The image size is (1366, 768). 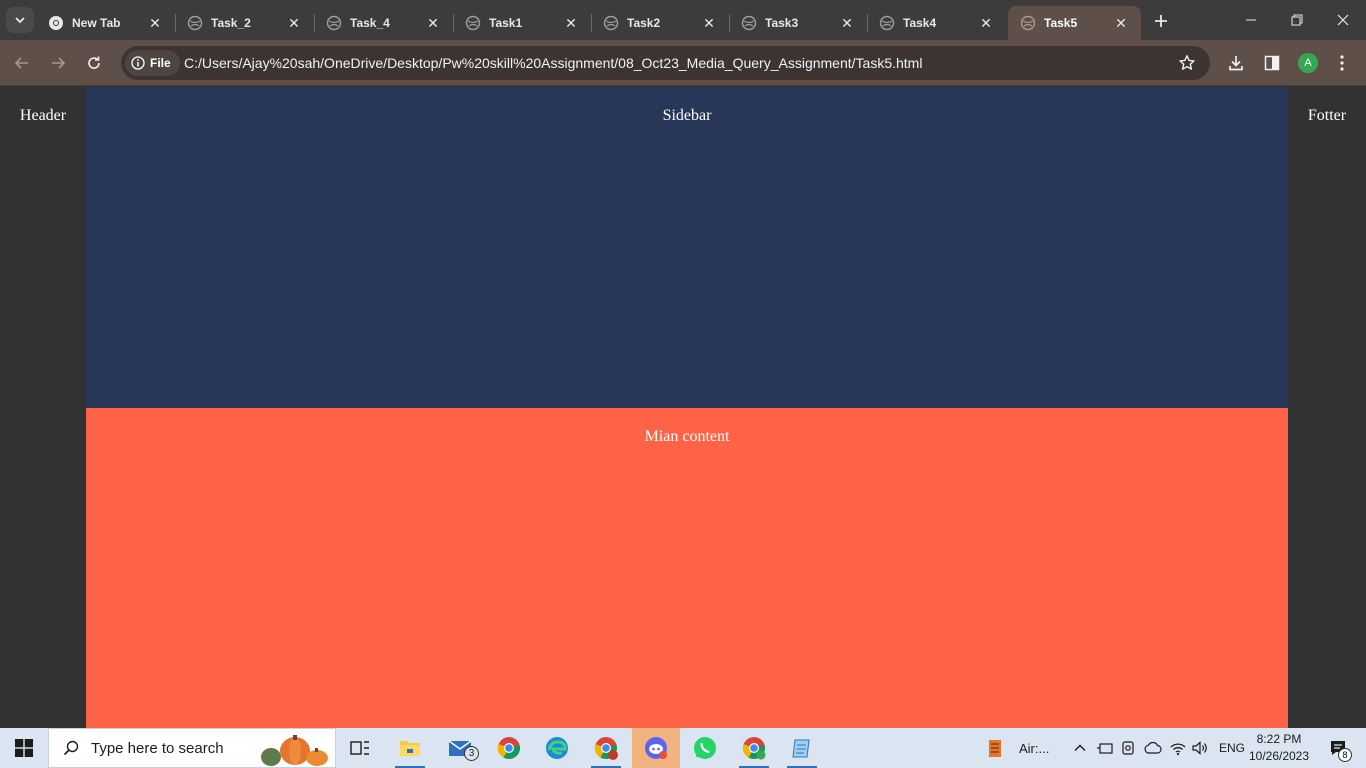 What do you see at coordinates (245, 23) in the screenshot?
I see `tab-task-2-underscore: Task_2 ✕` at bounding box center [245, 23].